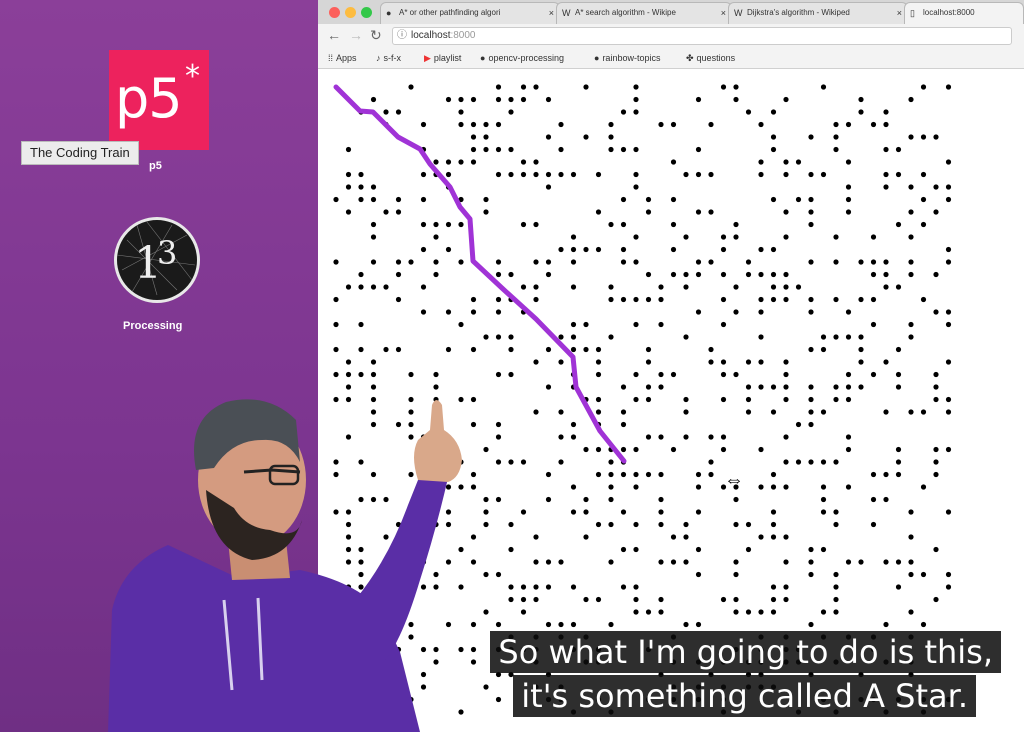 Image resolution: width=1024 pixels, height=732 pixels. Describe the element at coordinates (710, 58) in the screenshot. I see `bookmark-questions: ✤ questions` at that location.